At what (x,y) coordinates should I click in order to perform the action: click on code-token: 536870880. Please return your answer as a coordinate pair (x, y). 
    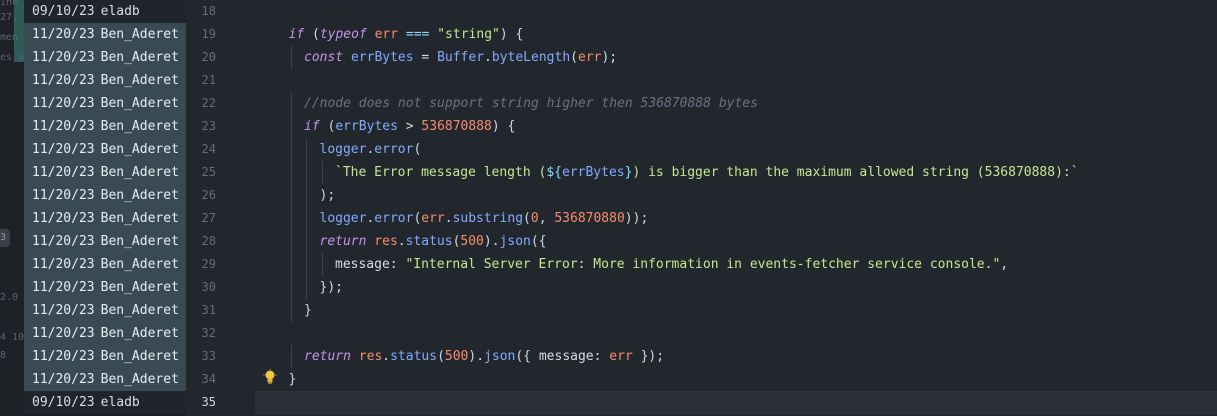
    Looking at the image, I should click on (589, 218).